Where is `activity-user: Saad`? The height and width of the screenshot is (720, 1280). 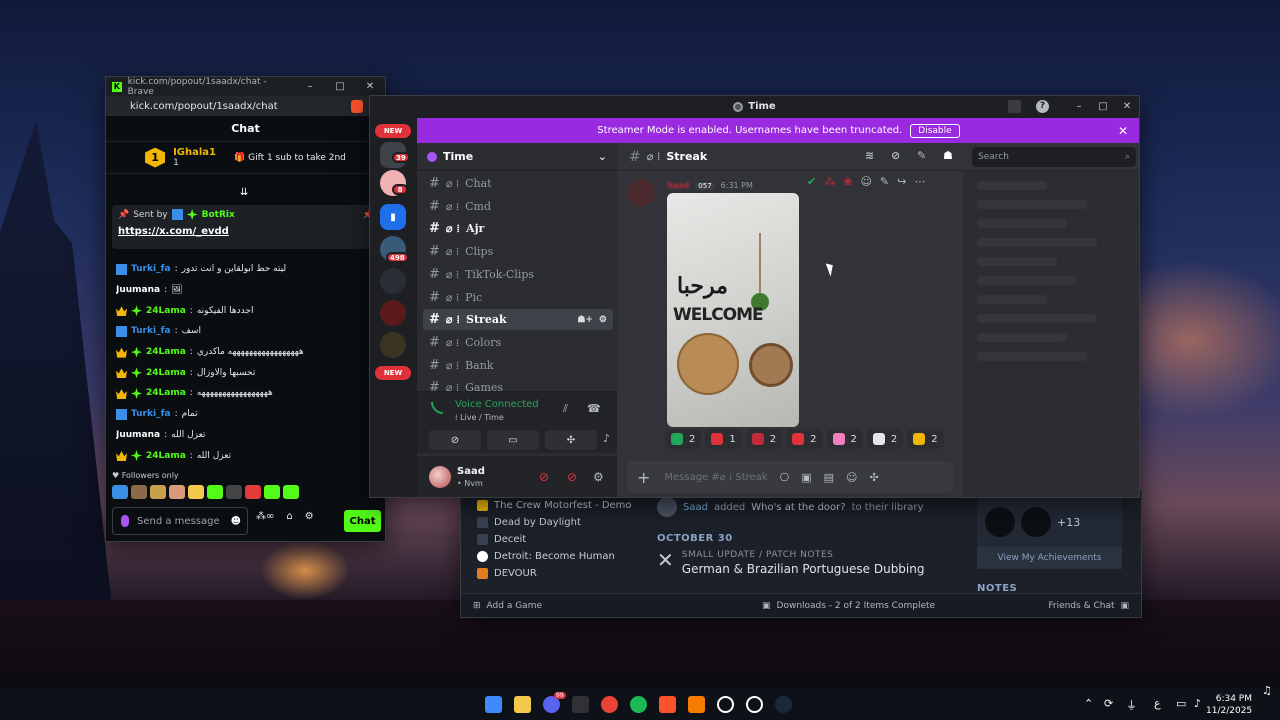 activity-user: Saad is located at coordinates (695, 507).